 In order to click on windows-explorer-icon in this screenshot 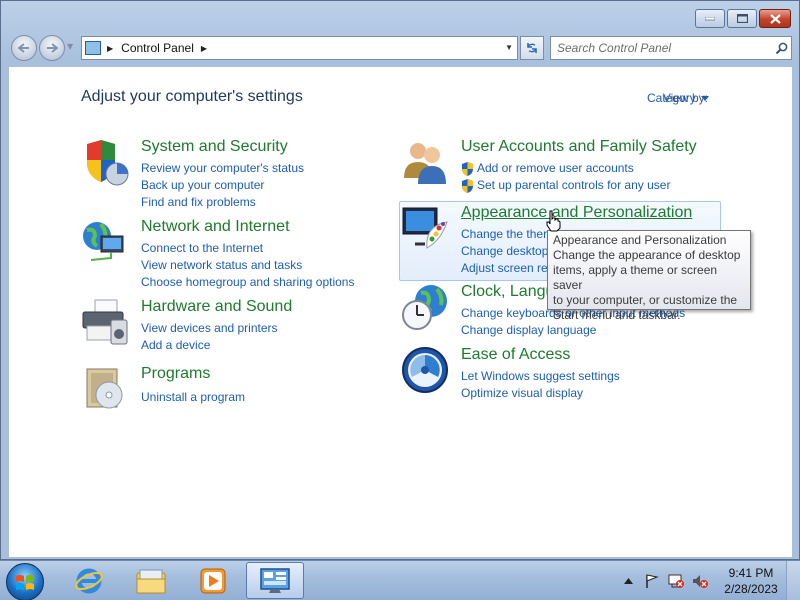, I will do `click(151, 581)`.